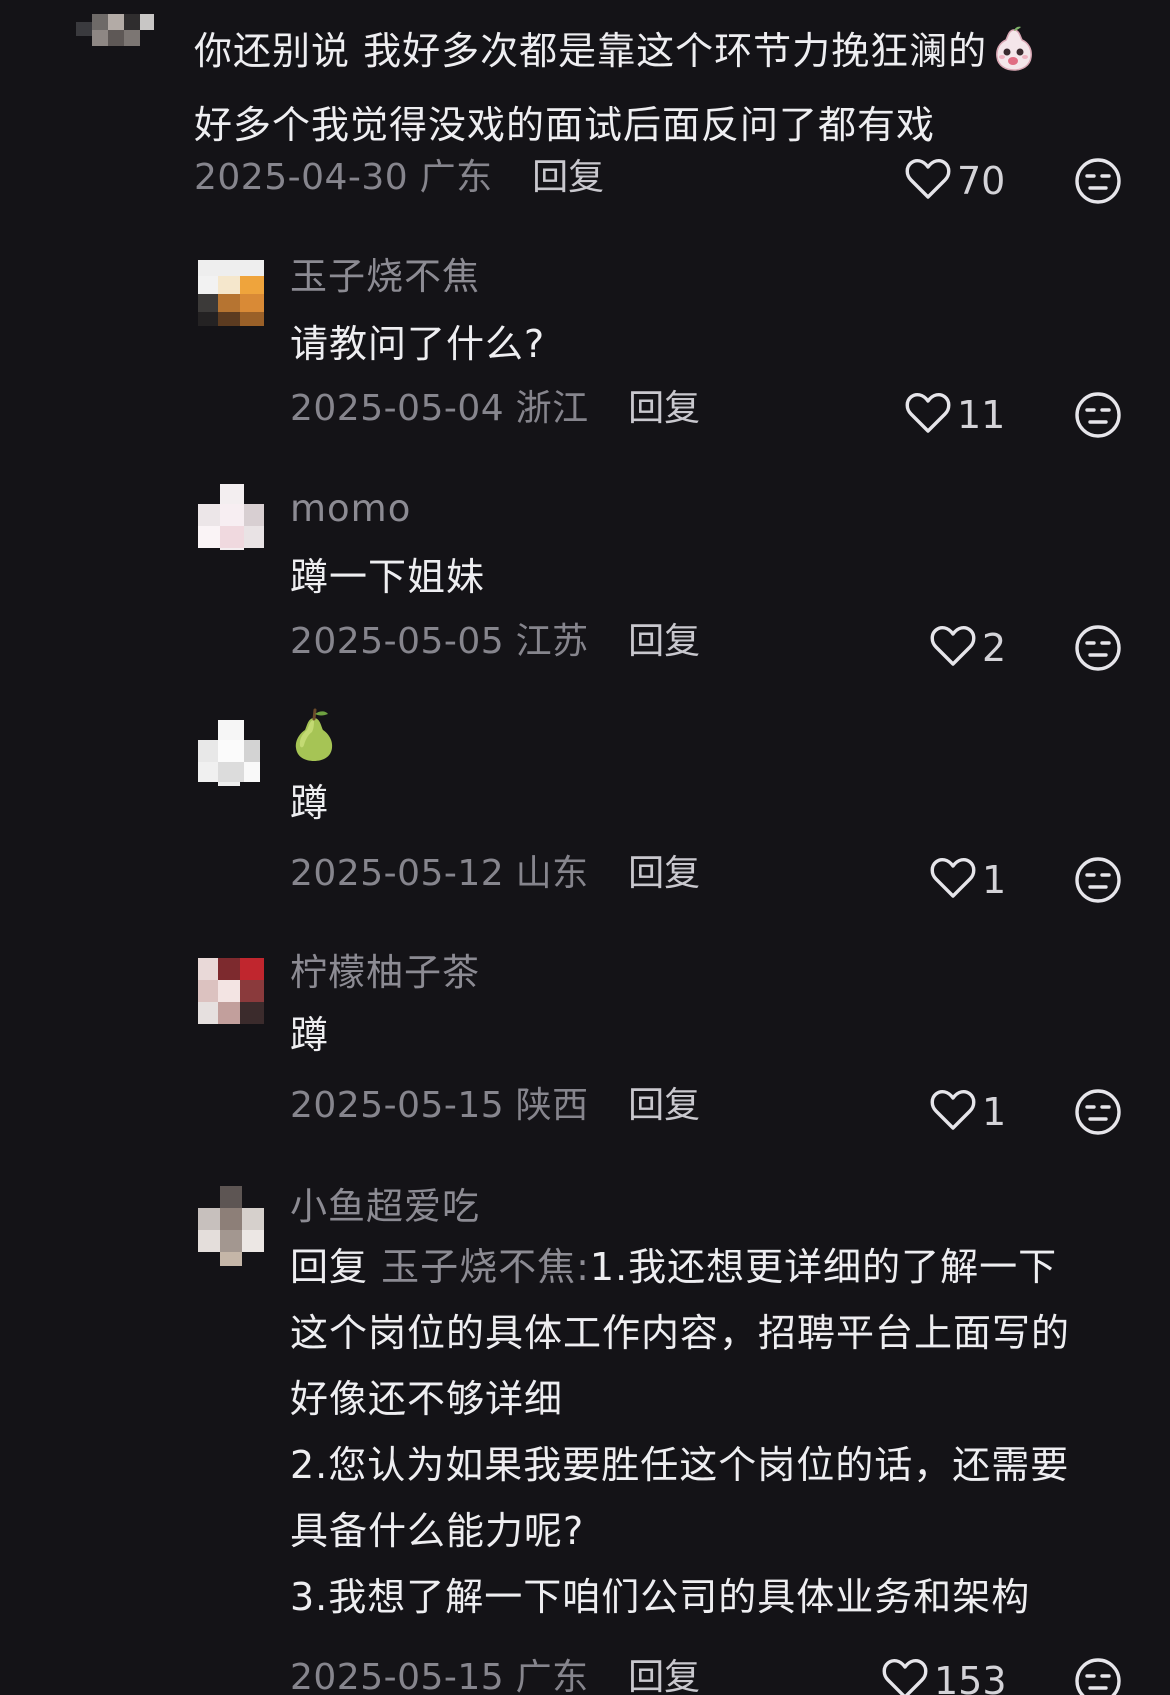  I want to click on reply-prefix: 回复, so click(329, 1267).